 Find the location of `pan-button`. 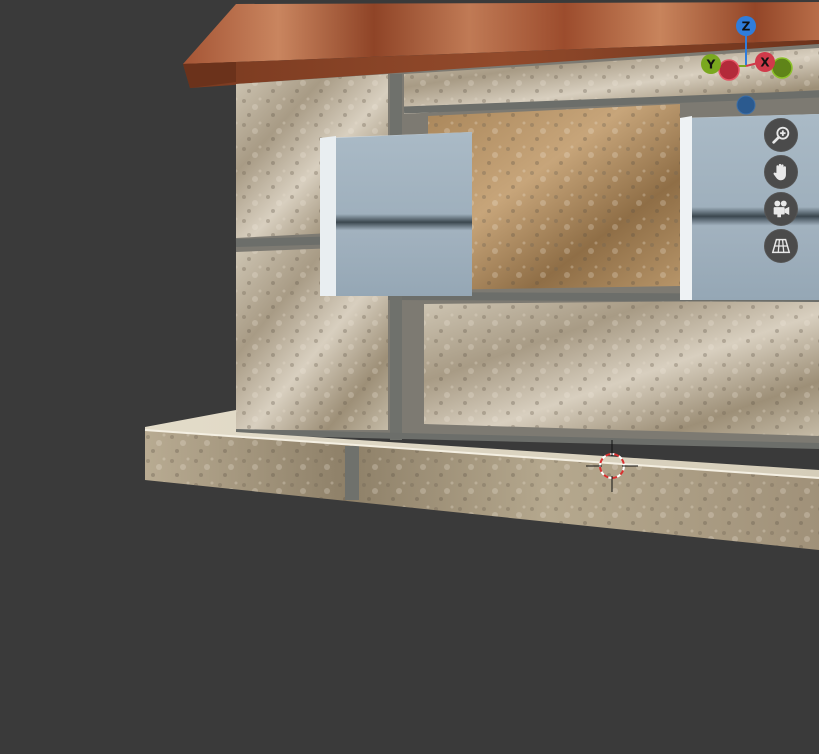

pan-button is located at coordinates (781, 172).